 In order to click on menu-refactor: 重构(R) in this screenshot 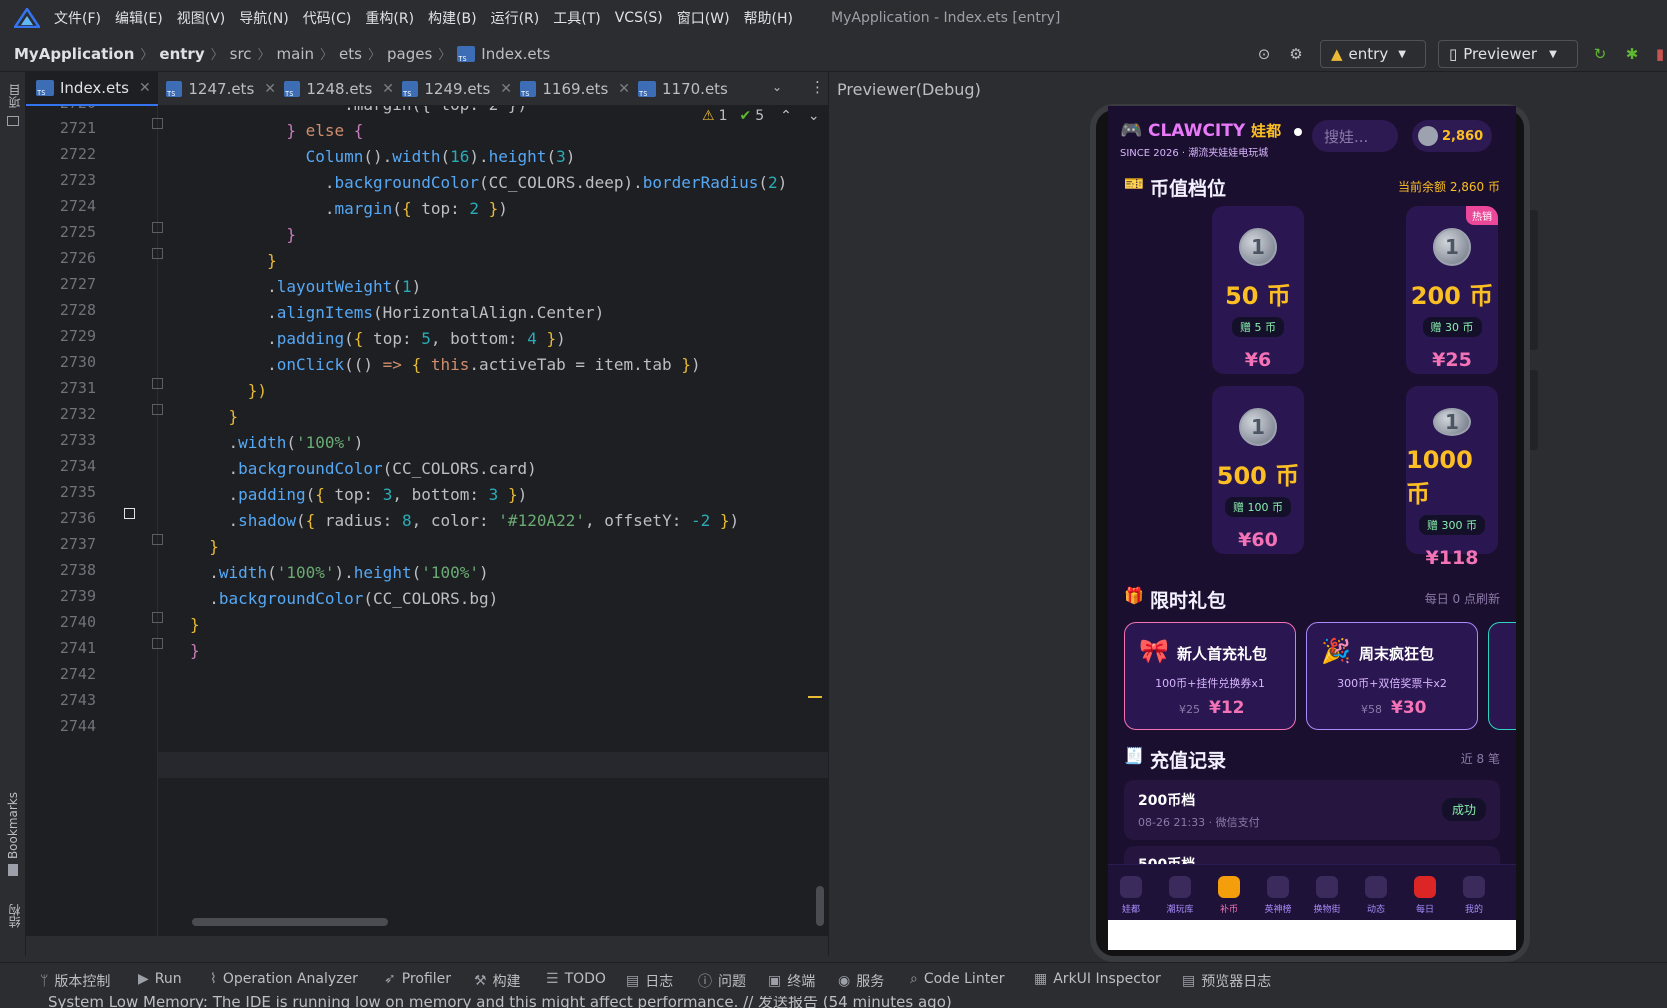, I will do `click(389, 18)`.